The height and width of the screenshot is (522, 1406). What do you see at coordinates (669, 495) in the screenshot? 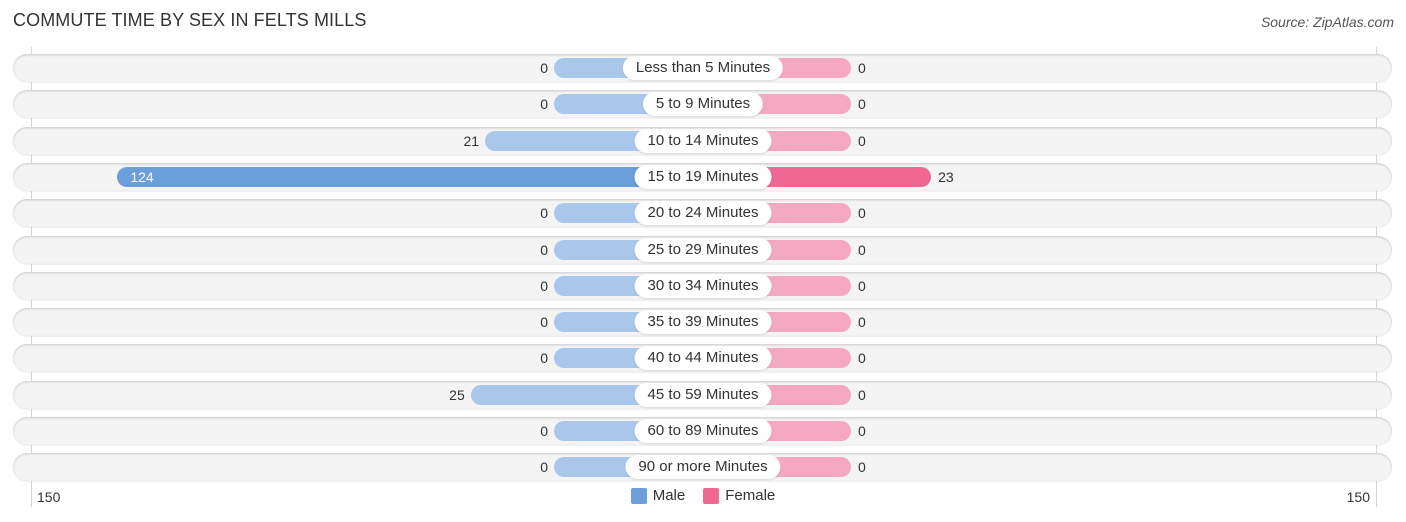
I see `legend-label-male: Male` at bounding box center [669, 495].